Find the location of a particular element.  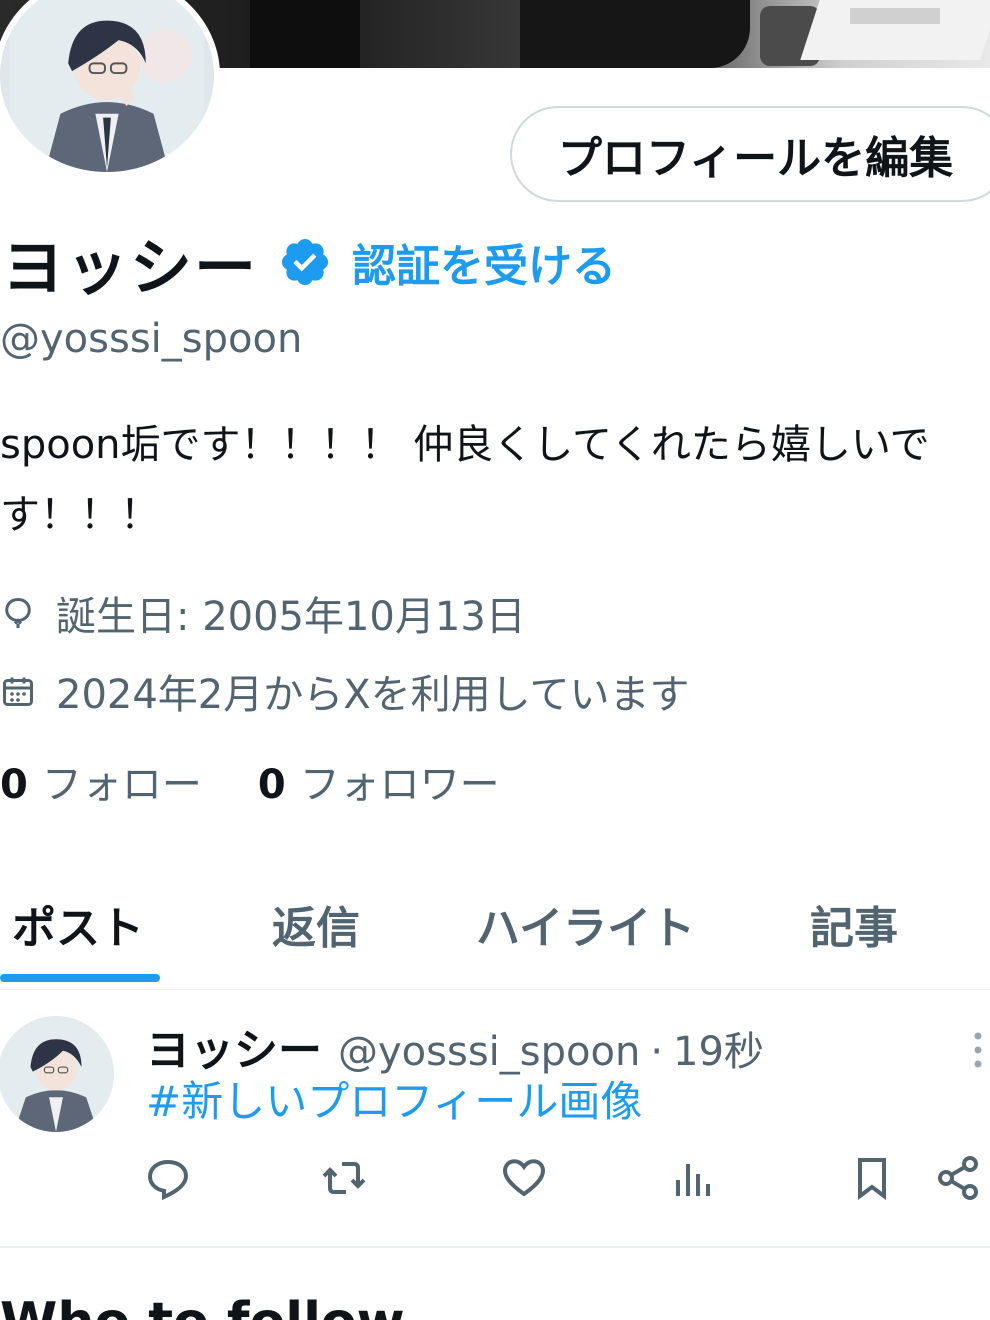

post-avatar is located at coordinates (57, 1074).